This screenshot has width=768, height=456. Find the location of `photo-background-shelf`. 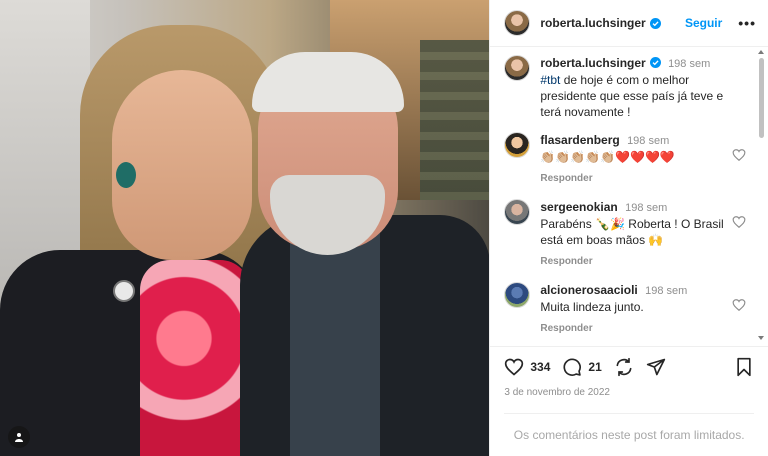

photo-background-shelf is located at coordinates (455, 120).